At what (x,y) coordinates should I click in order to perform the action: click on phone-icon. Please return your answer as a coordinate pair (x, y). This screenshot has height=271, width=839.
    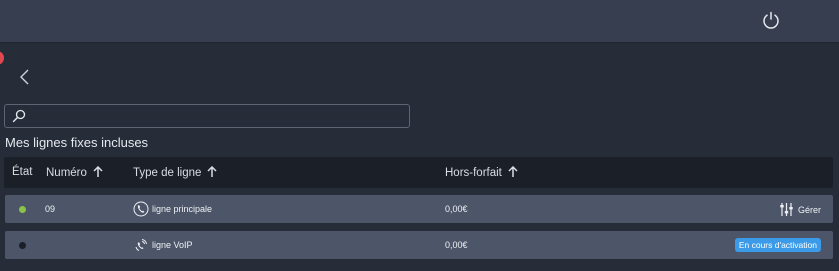
    Looking at the image, I should click on (141, 209).